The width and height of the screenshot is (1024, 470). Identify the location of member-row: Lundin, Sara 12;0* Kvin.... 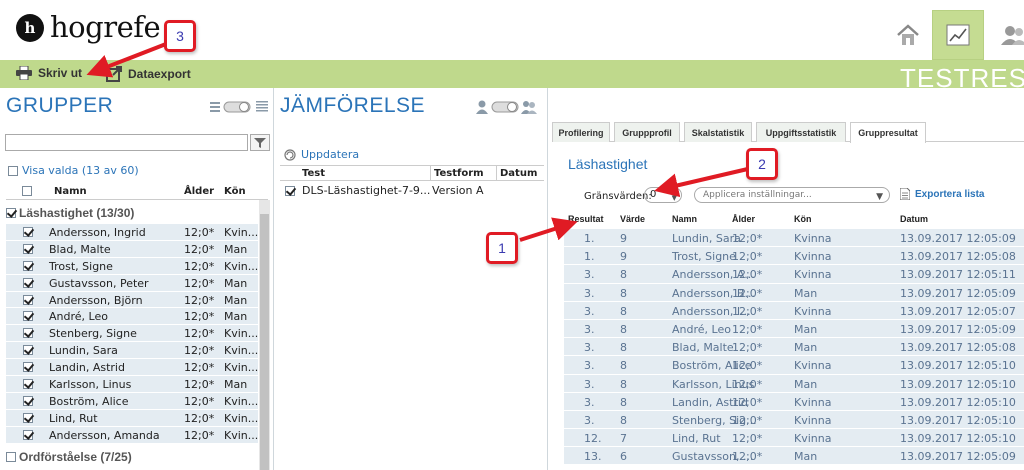
(132, 351).